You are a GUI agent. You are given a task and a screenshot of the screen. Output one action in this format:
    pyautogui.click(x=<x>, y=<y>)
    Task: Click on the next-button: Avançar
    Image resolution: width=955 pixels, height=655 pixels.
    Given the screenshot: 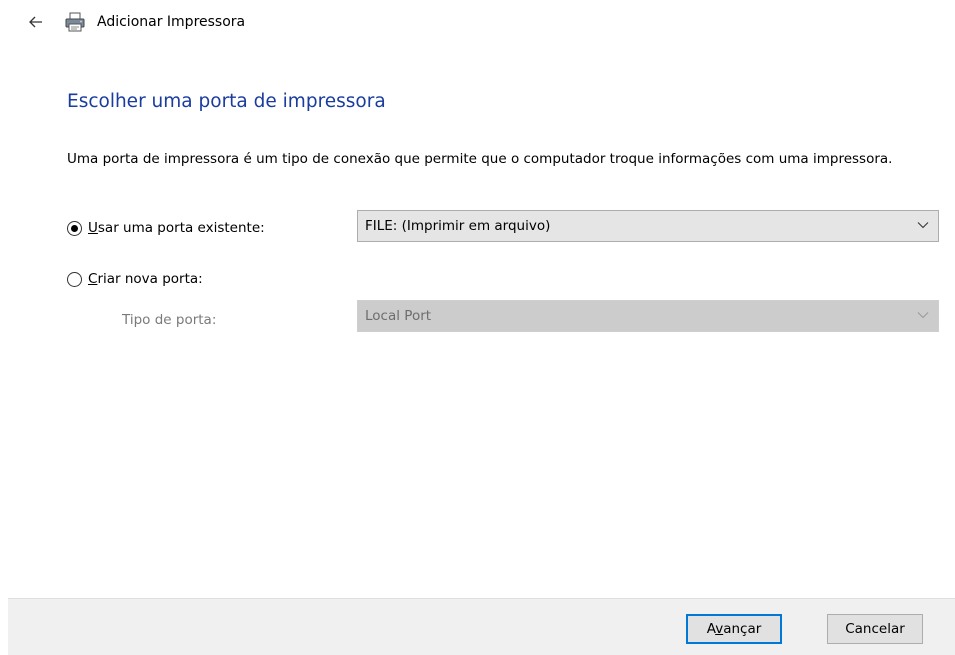 What is the action you would take?
    pyautogui.click(x=734, y=629)
    